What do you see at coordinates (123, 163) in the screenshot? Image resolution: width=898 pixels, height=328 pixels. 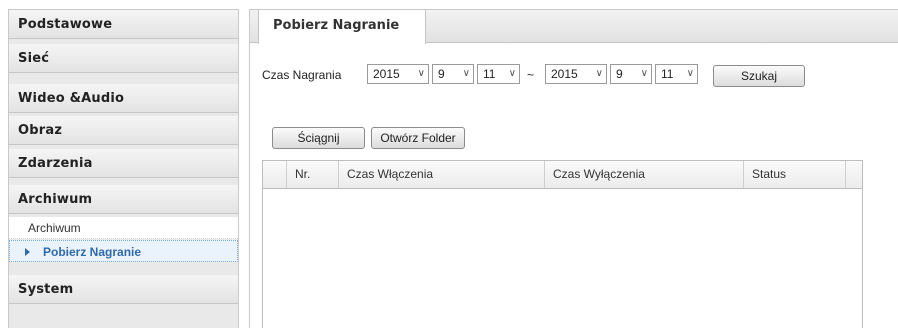 I see `sidebar-item-zdarzenia: Zdarzenia` at bounding box center [123, 163].